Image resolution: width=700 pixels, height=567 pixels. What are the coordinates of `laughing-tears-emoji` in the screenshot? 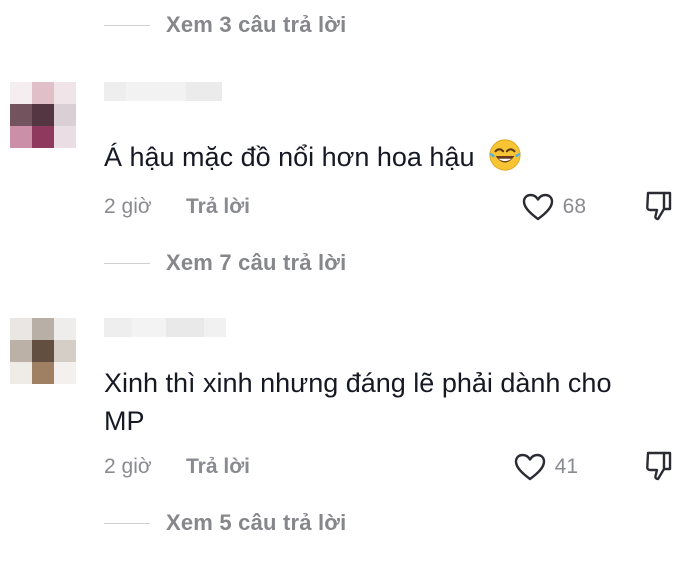 It's located at (505, 155).